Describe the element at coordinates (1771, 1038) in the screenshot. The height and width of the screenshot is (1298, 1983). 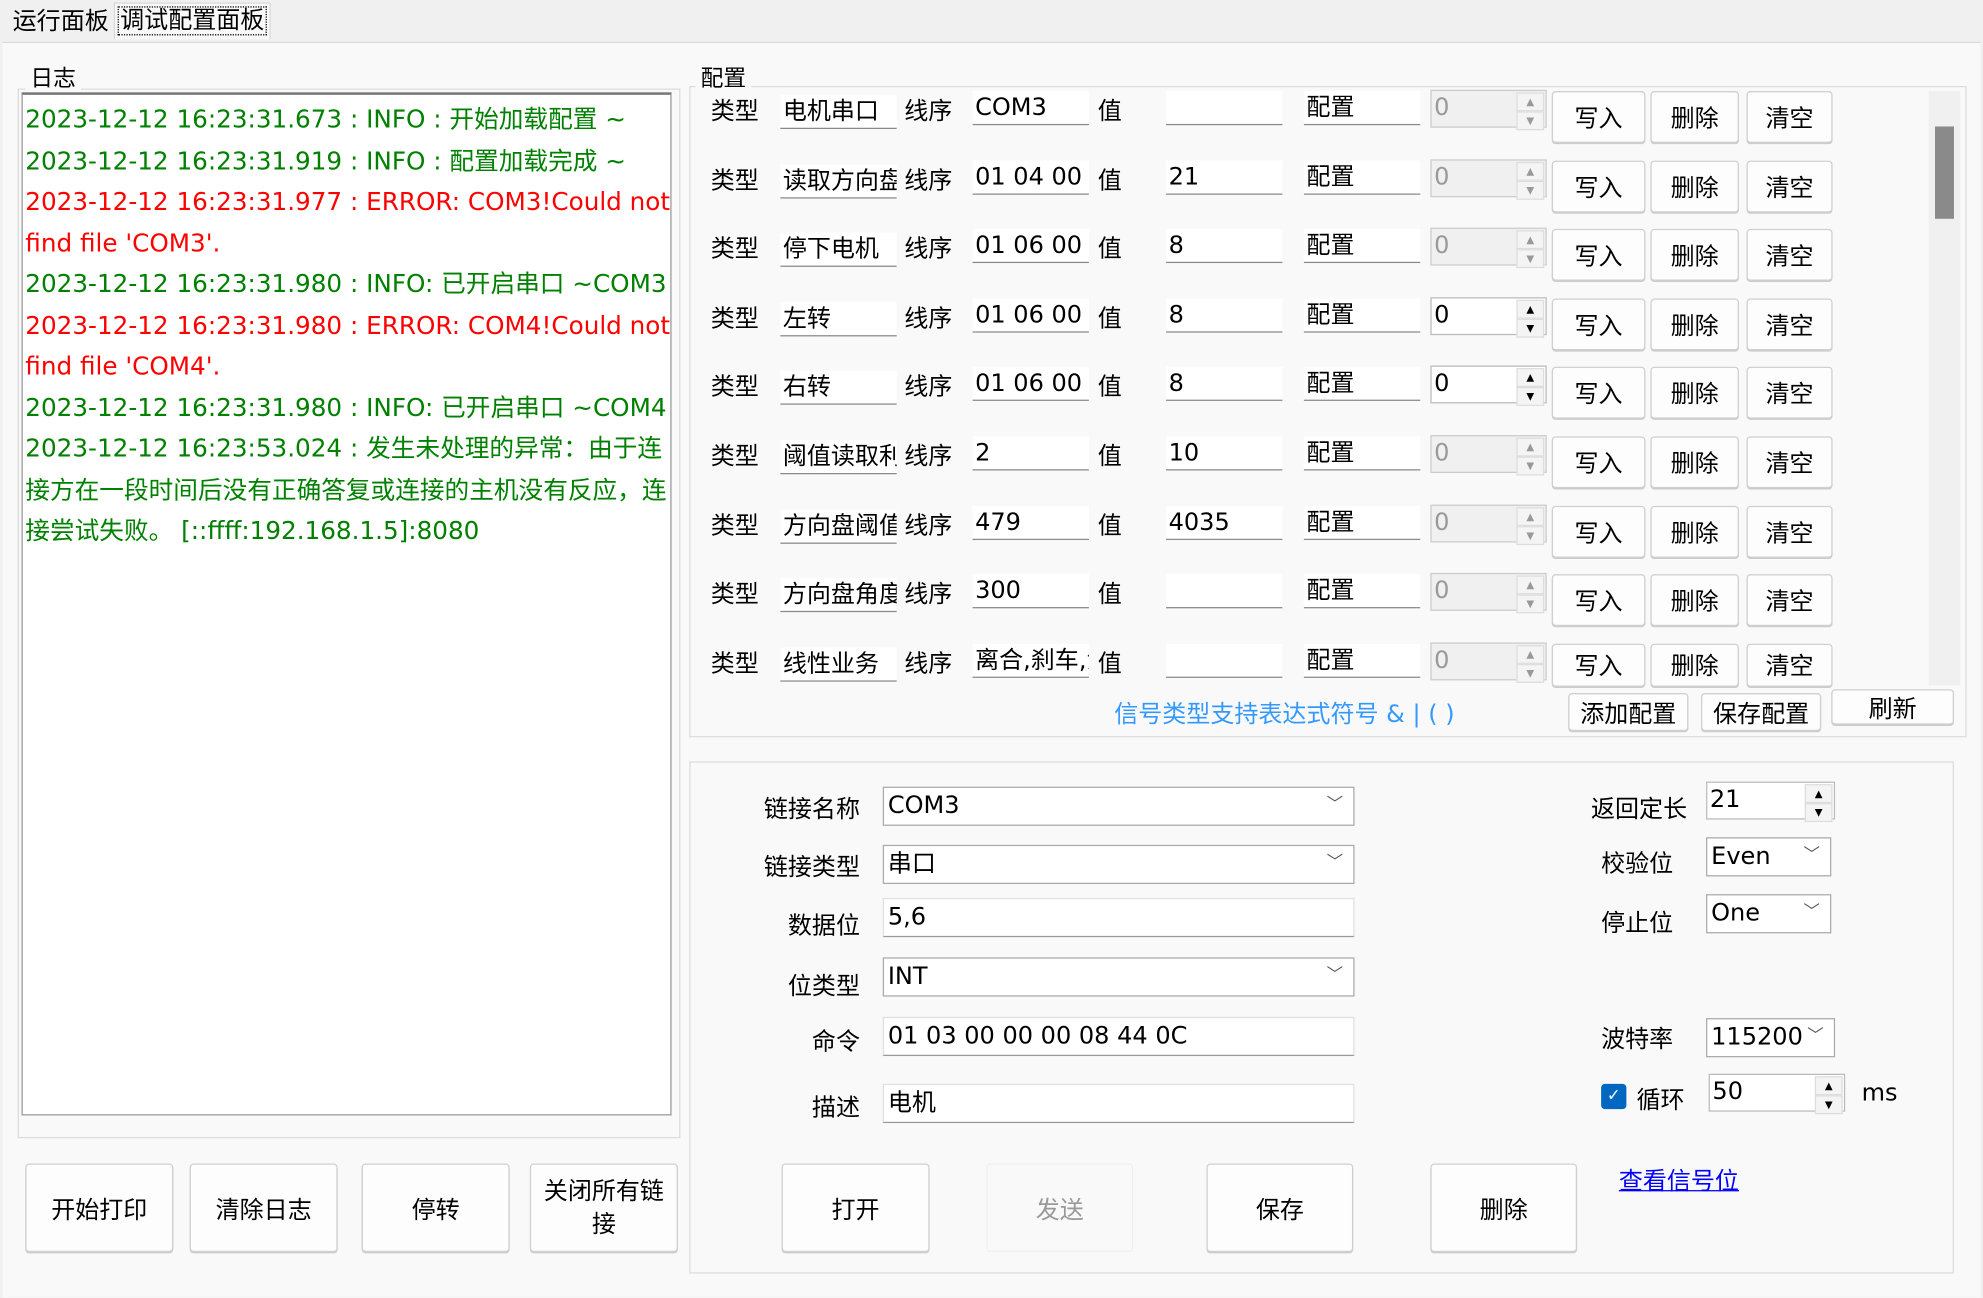
I see `baud-rate-select: 115200 ﹀` at that location.